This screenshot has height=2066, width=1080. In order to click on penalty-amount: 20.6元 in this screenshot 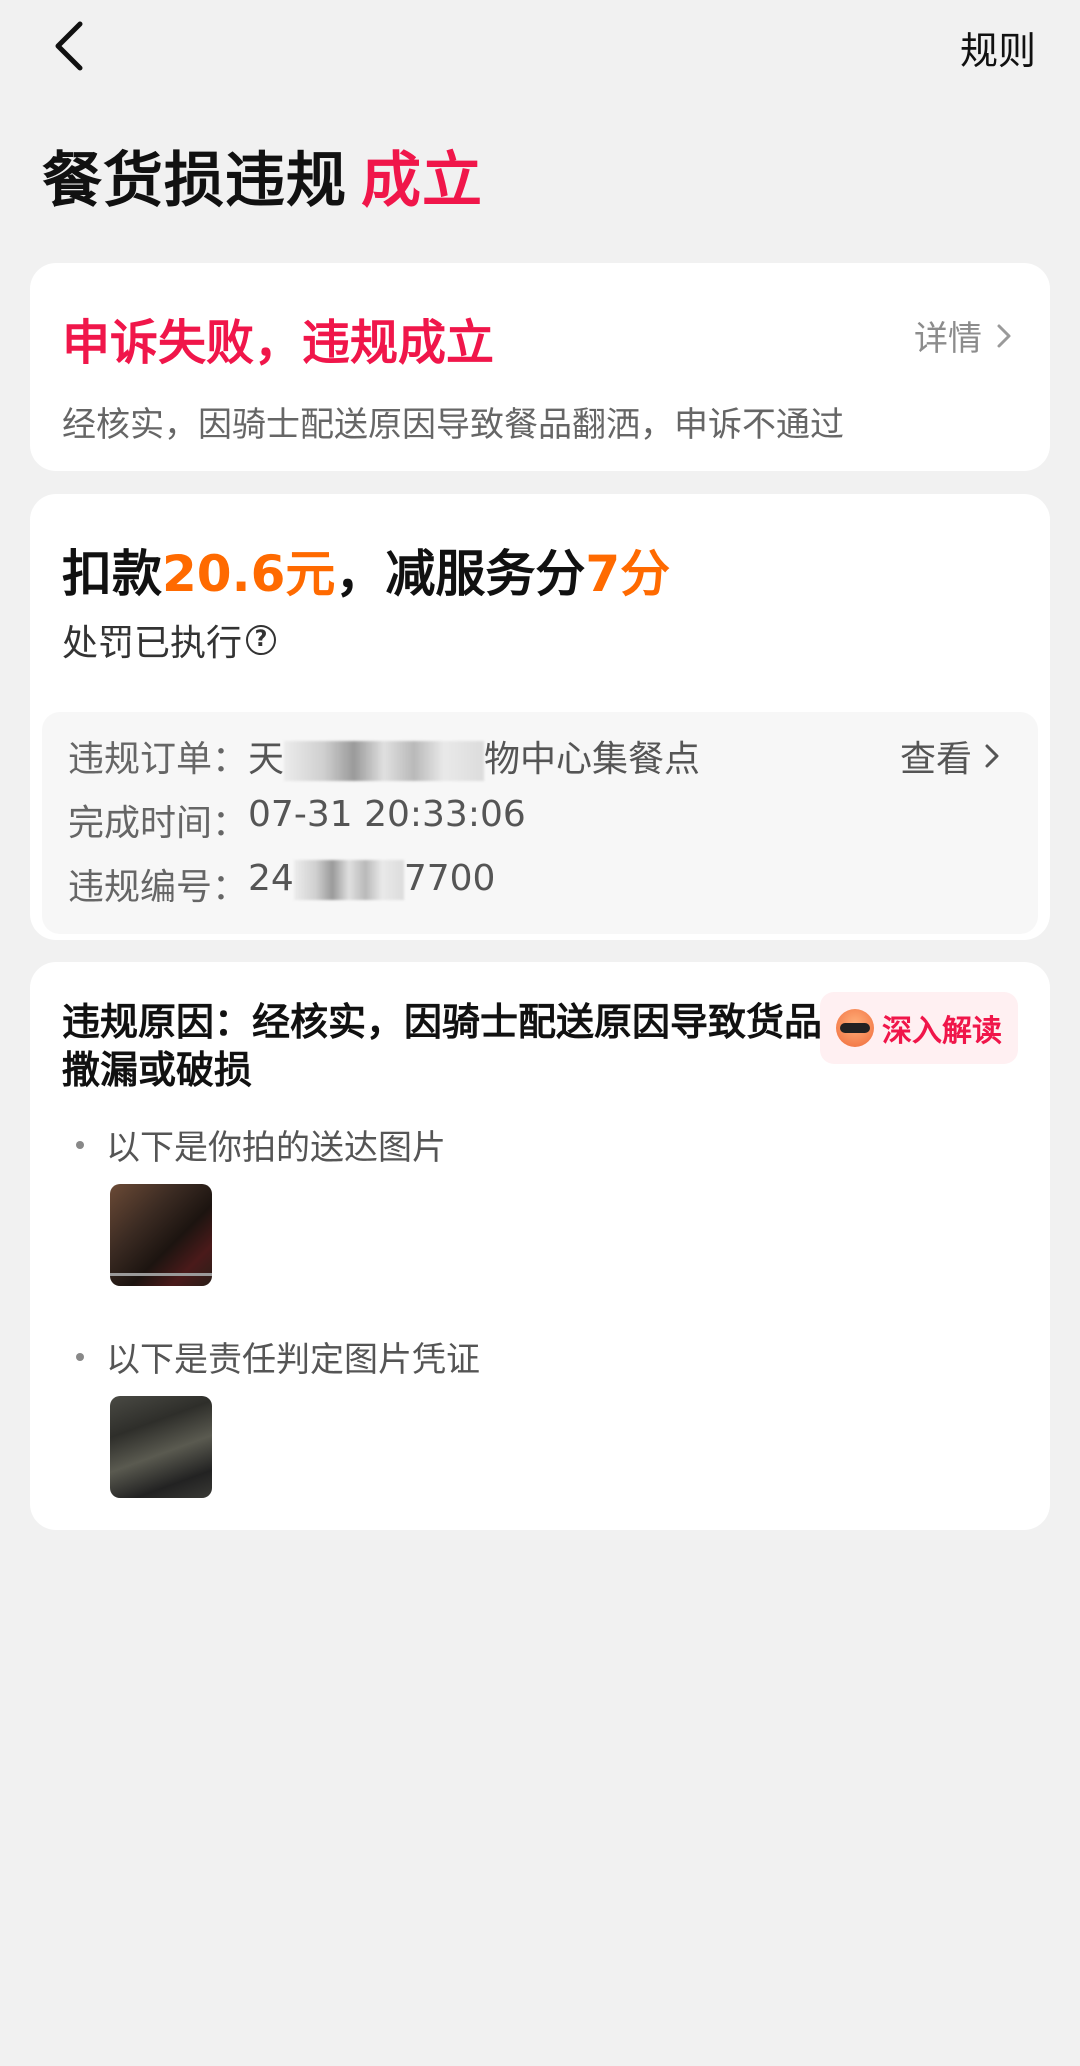, I will do `click(249, 574)`.